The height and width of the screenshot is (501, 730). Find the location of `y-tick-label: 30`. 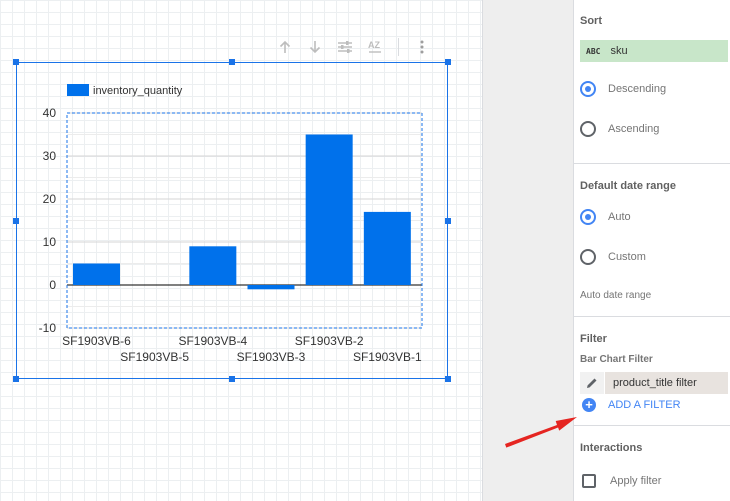

y-tick-label: 30 is located at coordinates (50, 156).